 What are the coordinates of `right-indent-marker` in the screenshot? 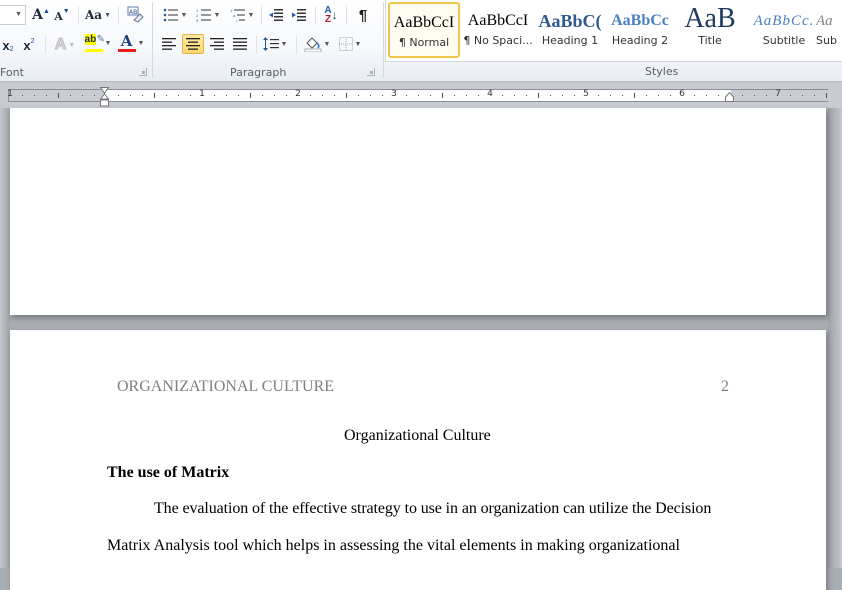 It's located at (729, 97).